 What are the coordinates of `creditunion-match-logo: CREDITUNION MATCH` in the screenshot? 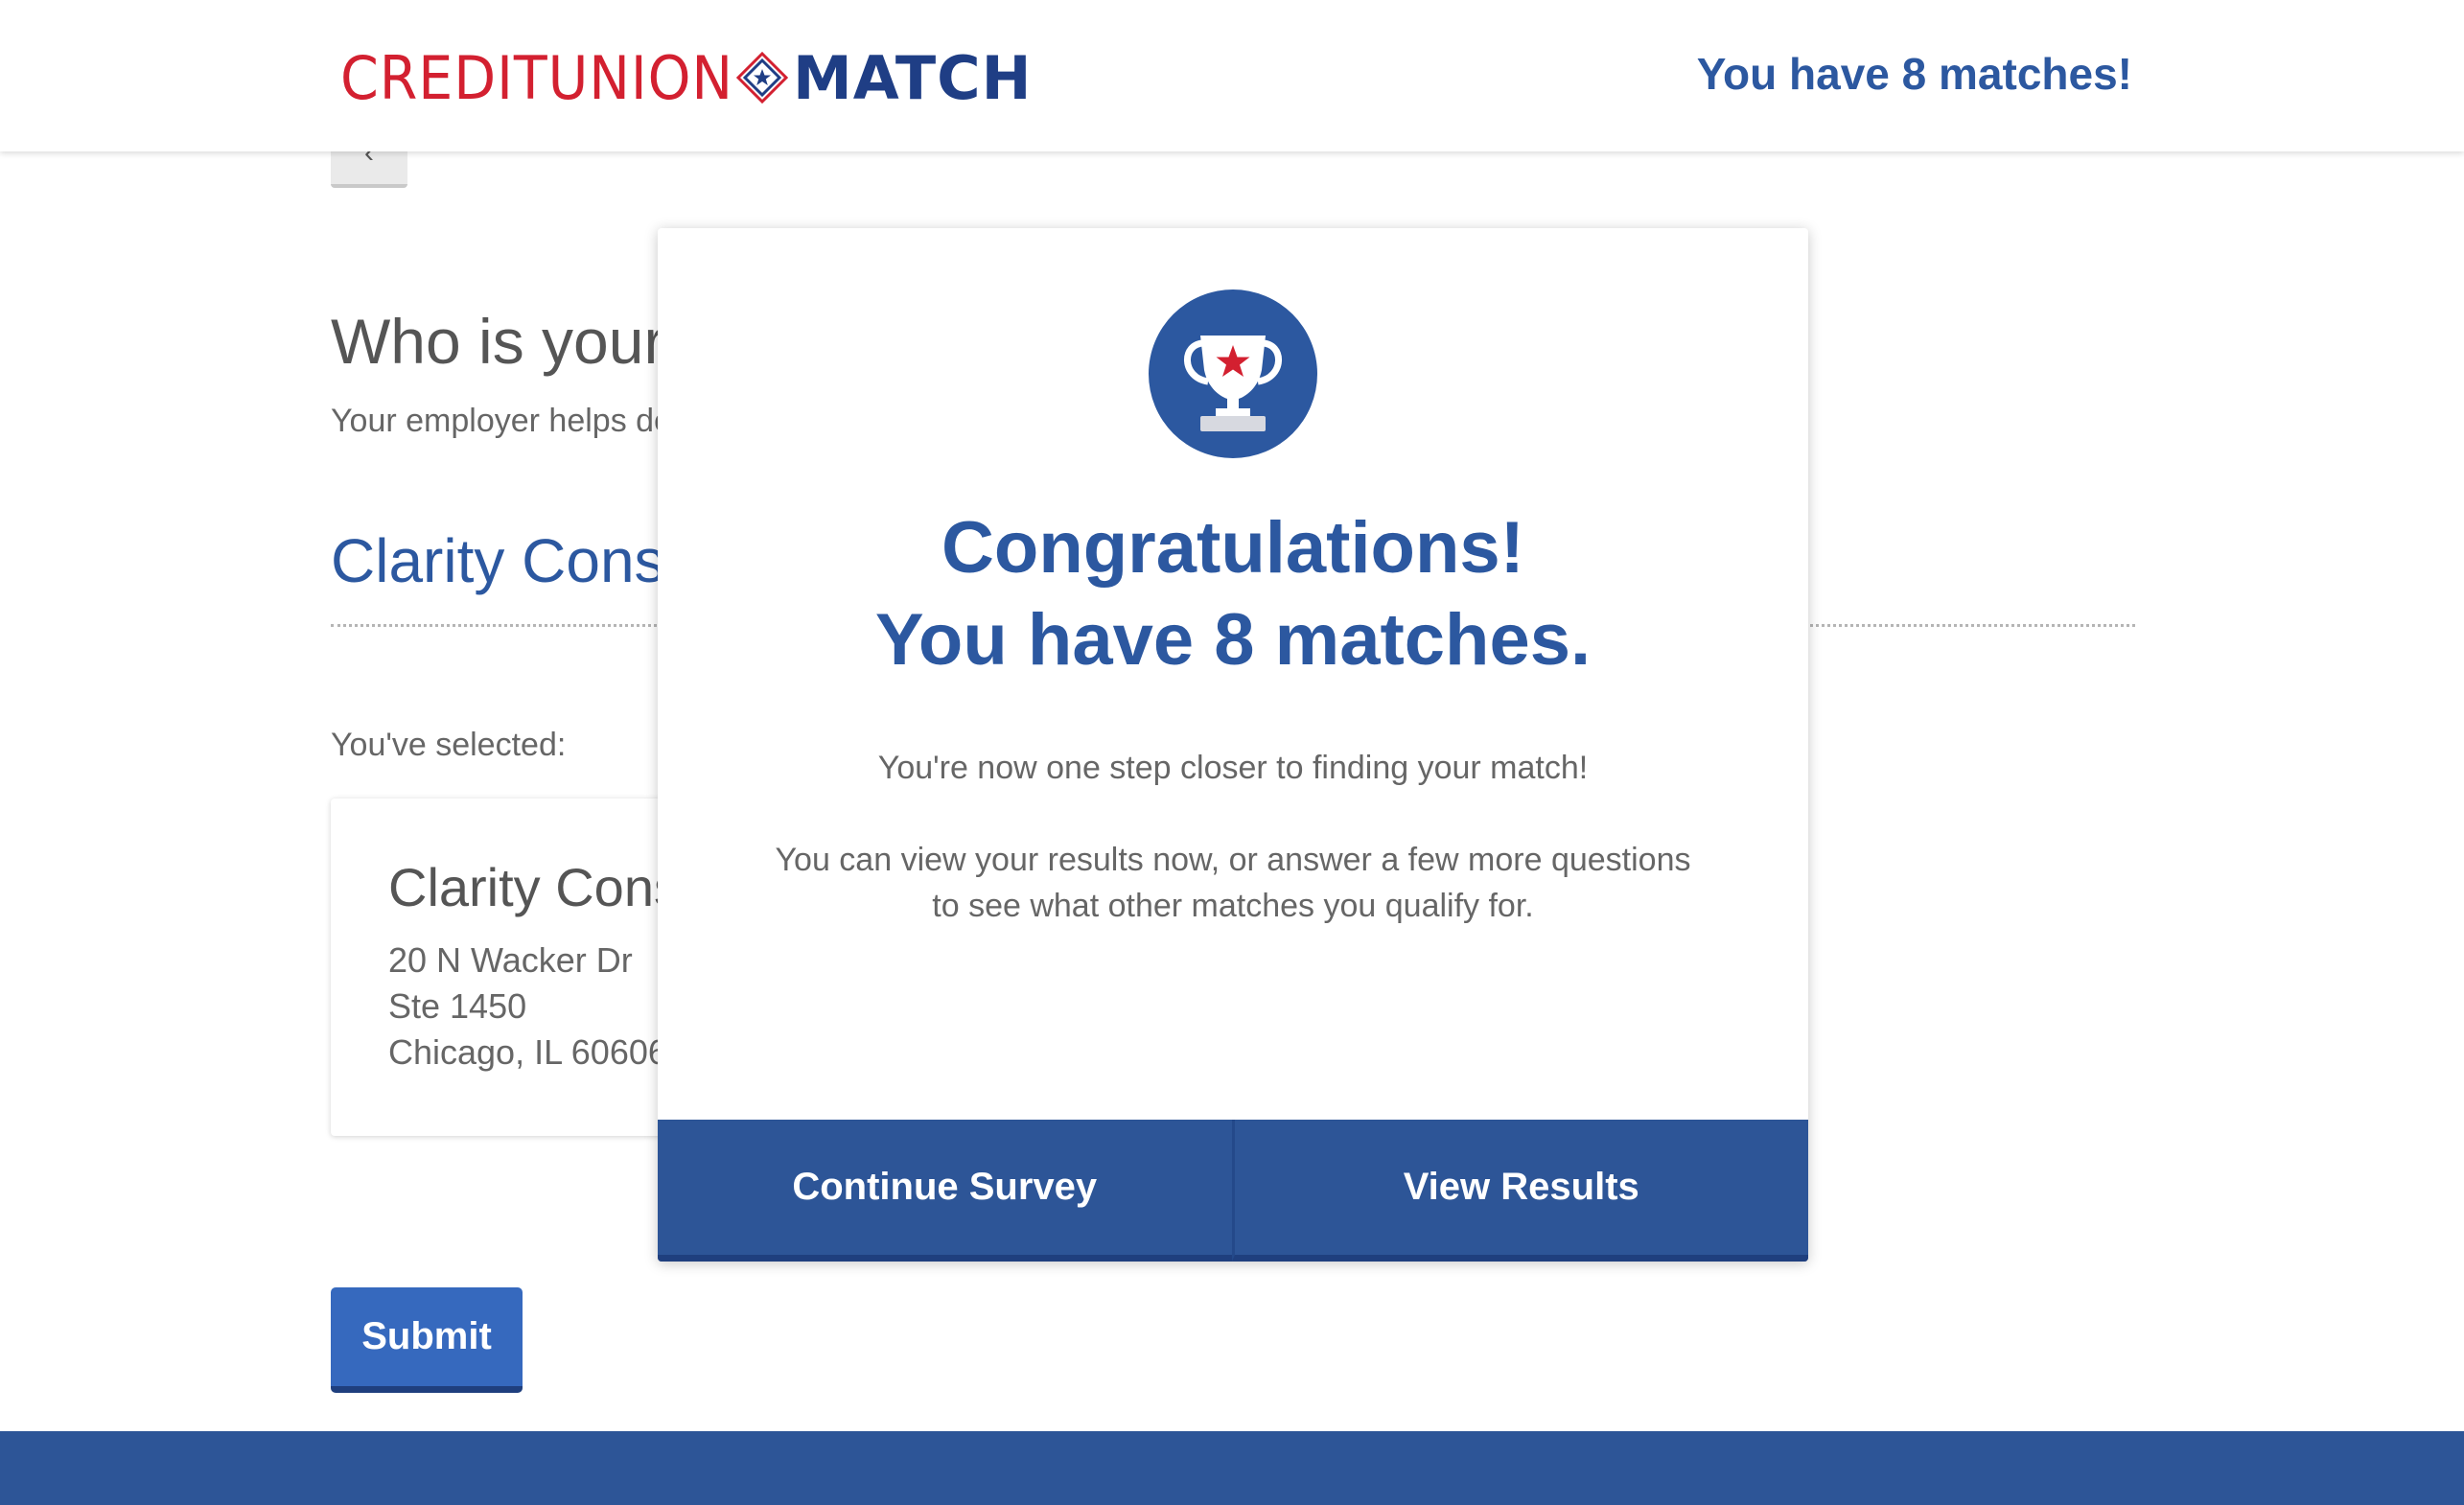 It's located at (687, 77).